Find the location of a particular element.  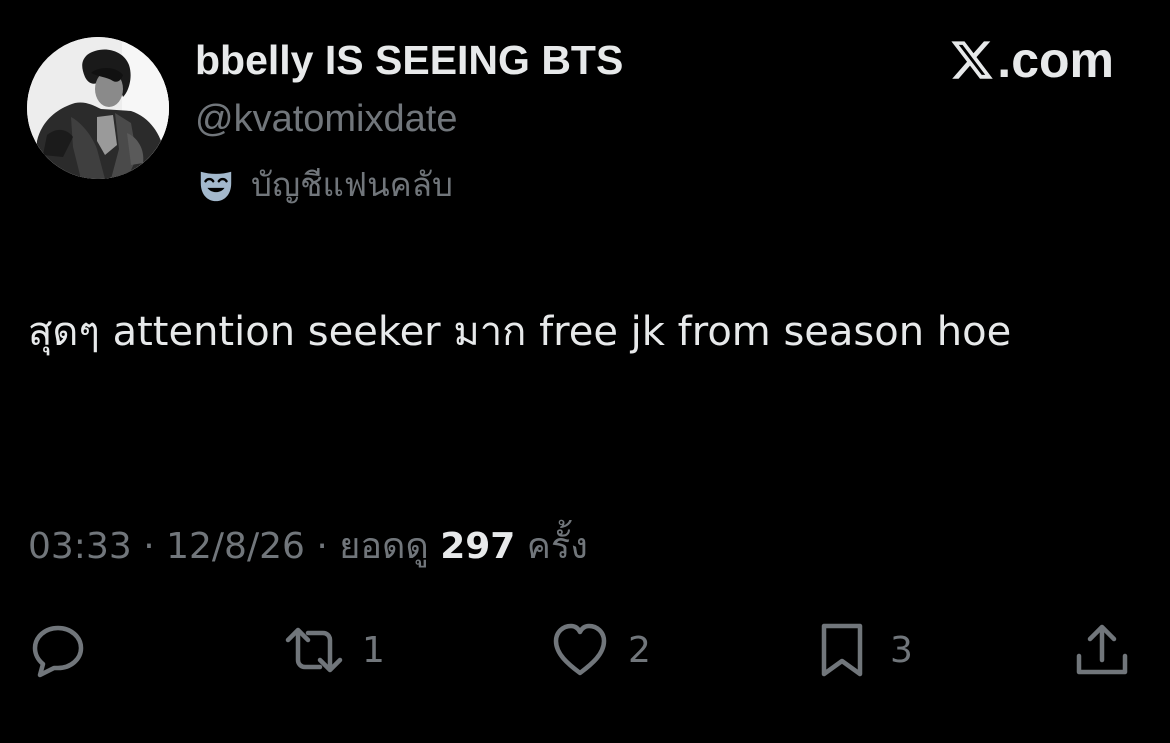

brand-watermark: .com is located at coordinates (1031, 60).